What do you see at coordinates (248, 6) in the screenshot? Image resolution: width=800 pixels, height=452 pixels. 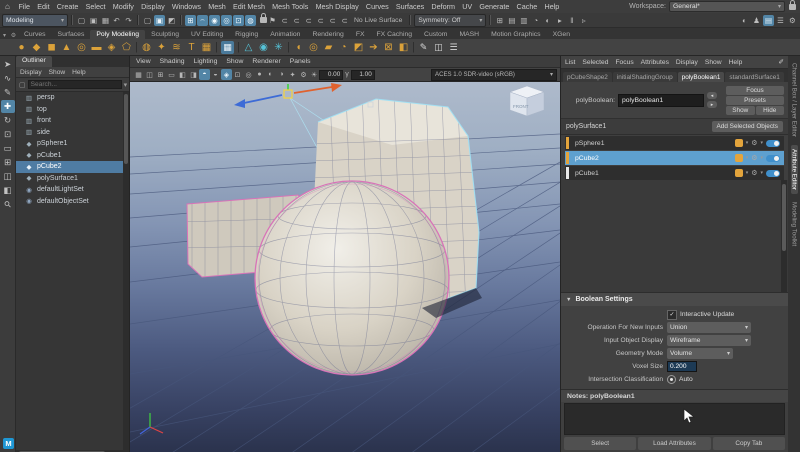 I see `menu-item: Edit Mesh` at bounding box center [248, 6].